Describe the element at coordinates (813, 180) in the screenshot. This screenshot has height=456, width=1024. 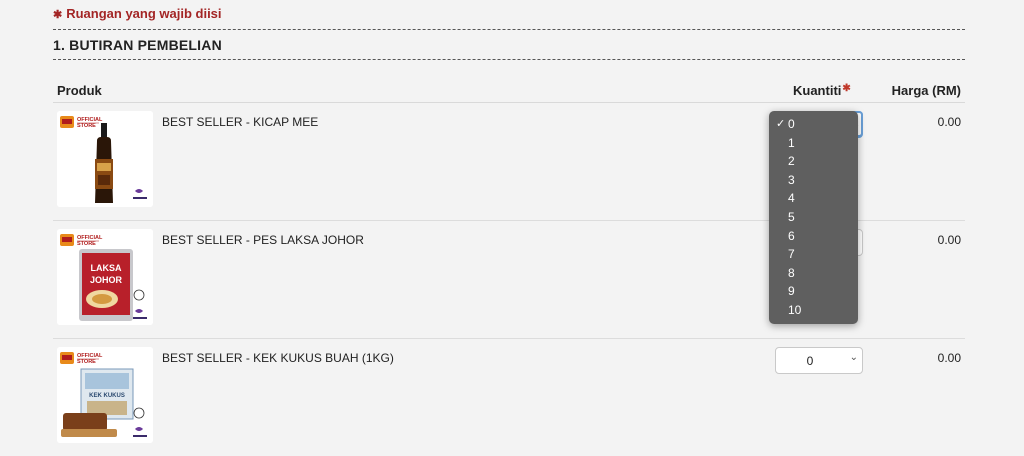
I see `dropdown-option: 3` at that location.